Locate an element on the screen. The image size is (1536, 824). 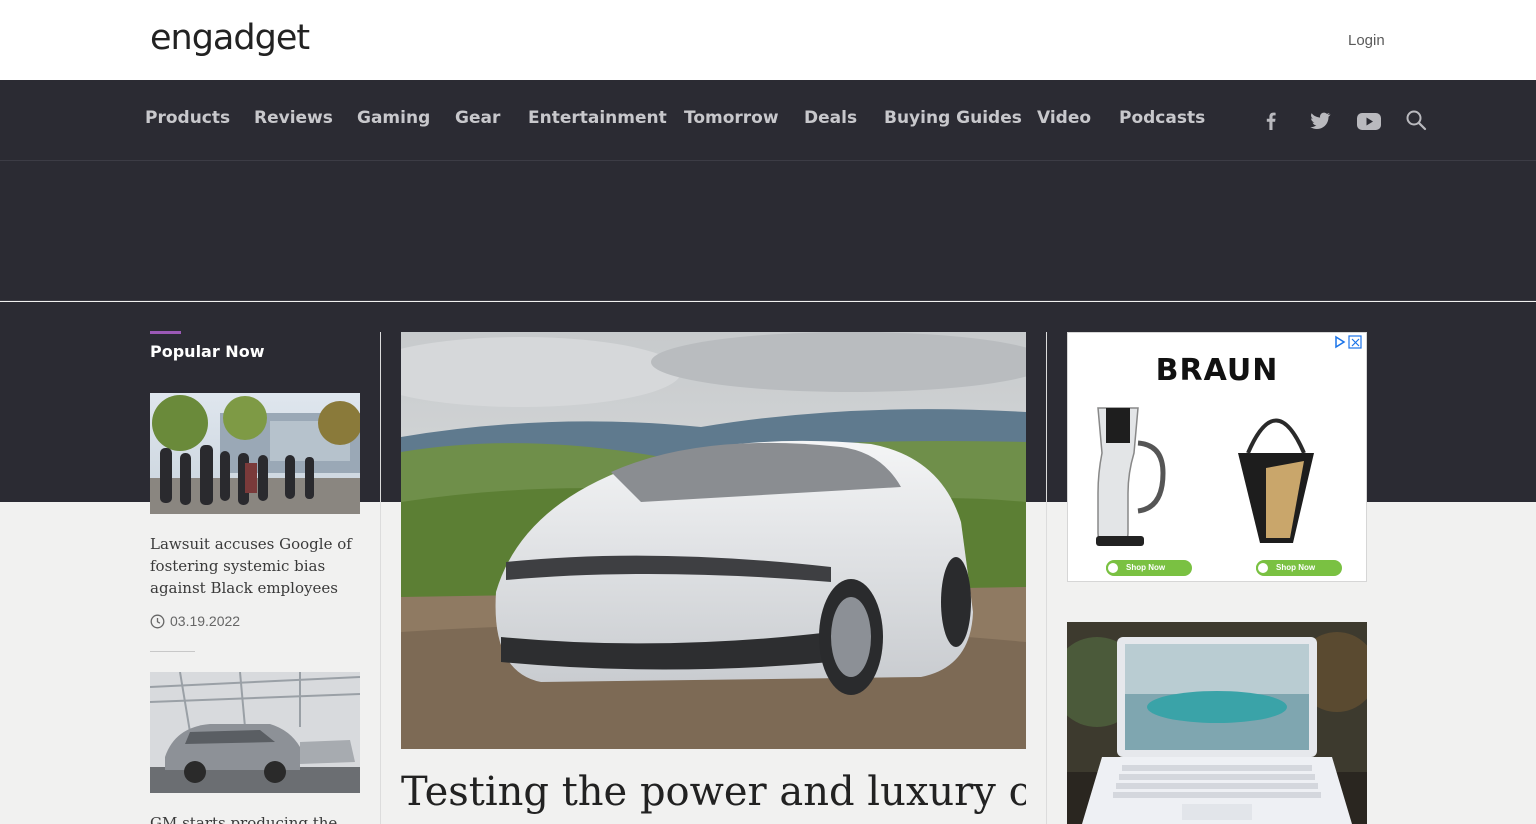
braun-logo: BRAUN is located at coordinates (1217, 370).